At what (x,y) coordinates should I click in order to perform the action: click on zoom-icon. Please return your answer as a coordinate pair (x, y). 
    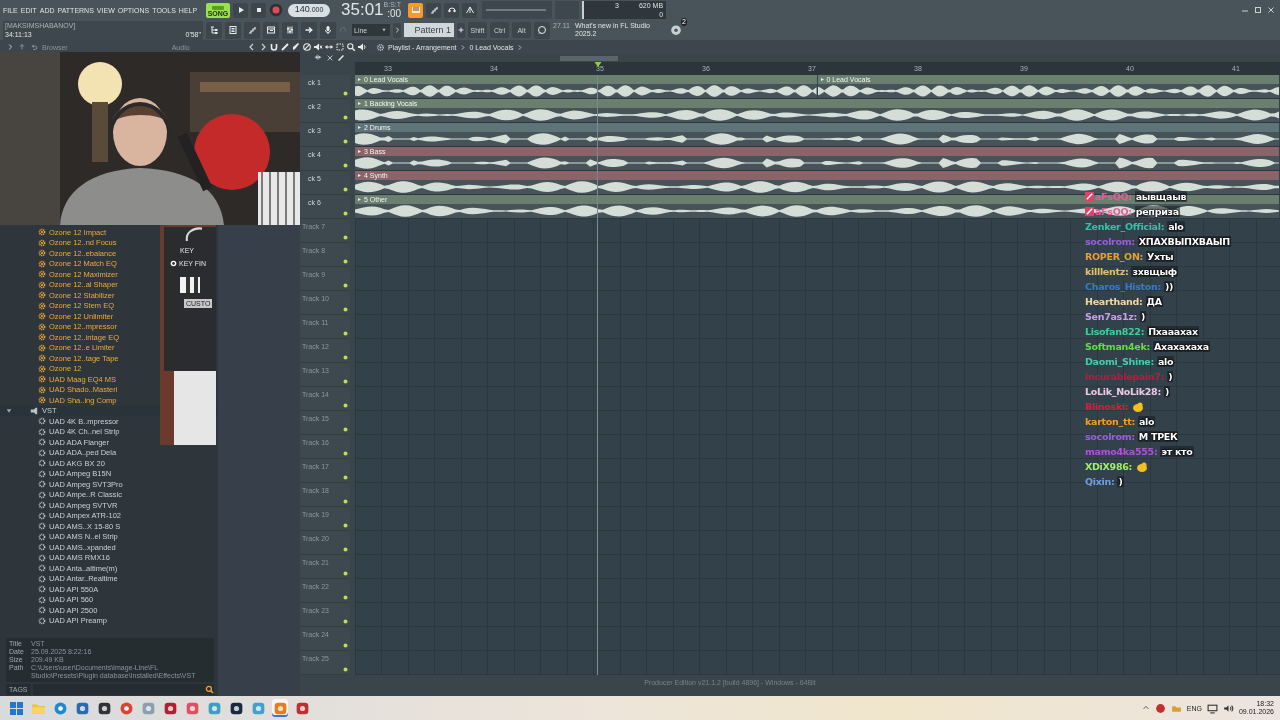
    Looking at the image, I should click on (351, 47).